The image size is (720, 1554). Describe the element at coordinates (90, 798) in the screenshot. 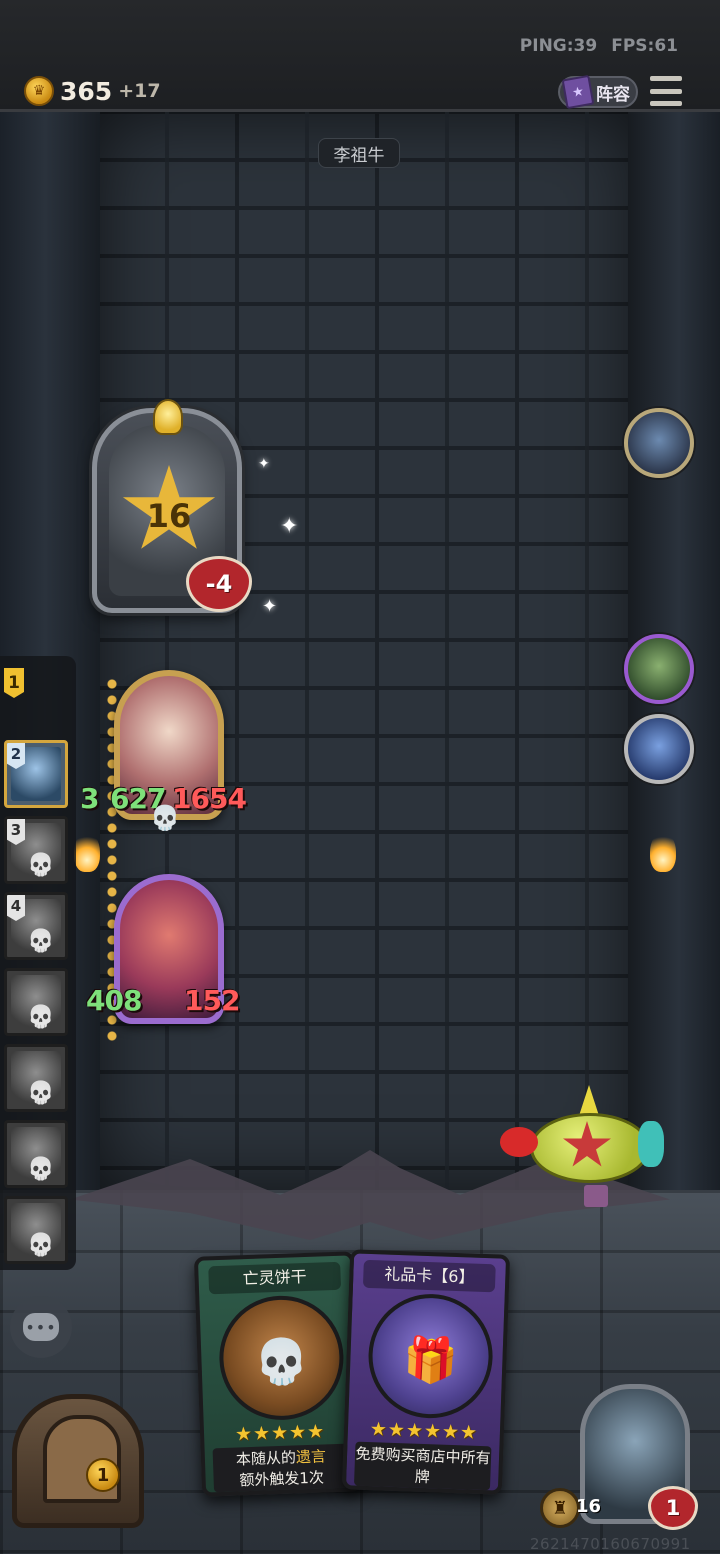

I see `minion-1-attack: 3` at that location.